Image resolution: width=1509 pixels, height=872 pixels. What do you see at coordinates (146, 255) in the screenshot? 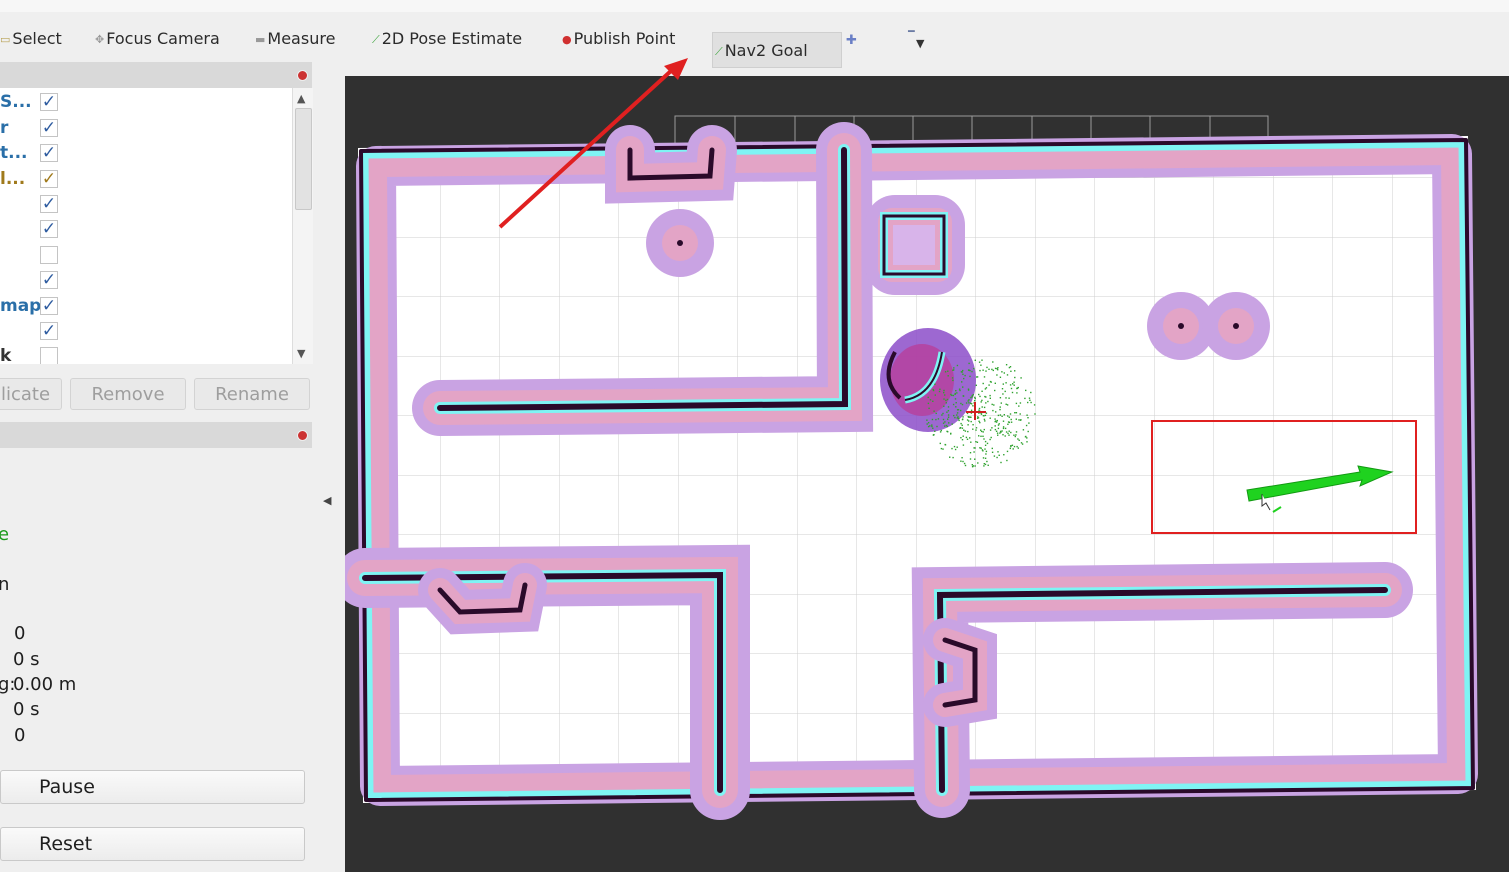
I see `display-item` at bounding box center [146, 255].